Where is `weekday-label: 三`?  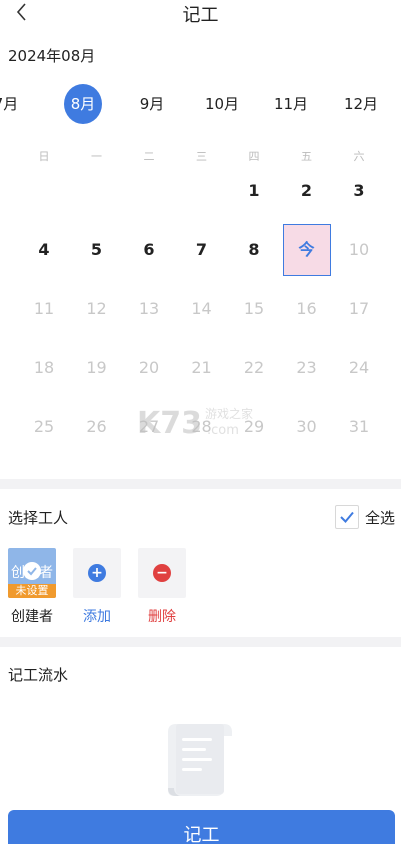 weekday-label: 三 is located at coordinates (201, 156).